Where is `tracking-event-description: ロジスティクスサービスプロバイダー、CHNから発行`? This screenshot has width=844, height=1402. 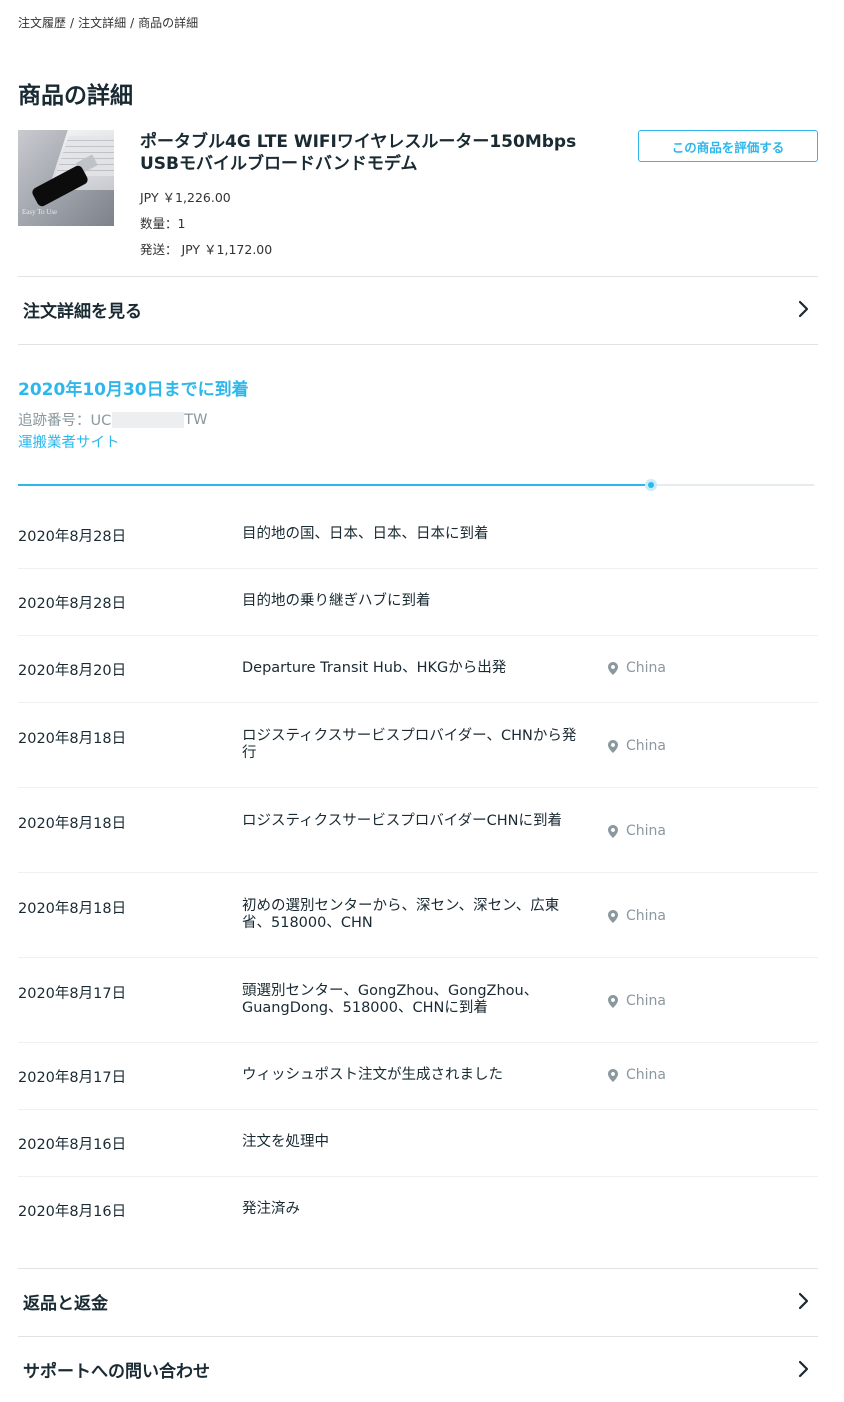
tracking-event-description: ロジスティクスサービスプロバイダー、CHNから発行 is located at coordinates (409, 744).